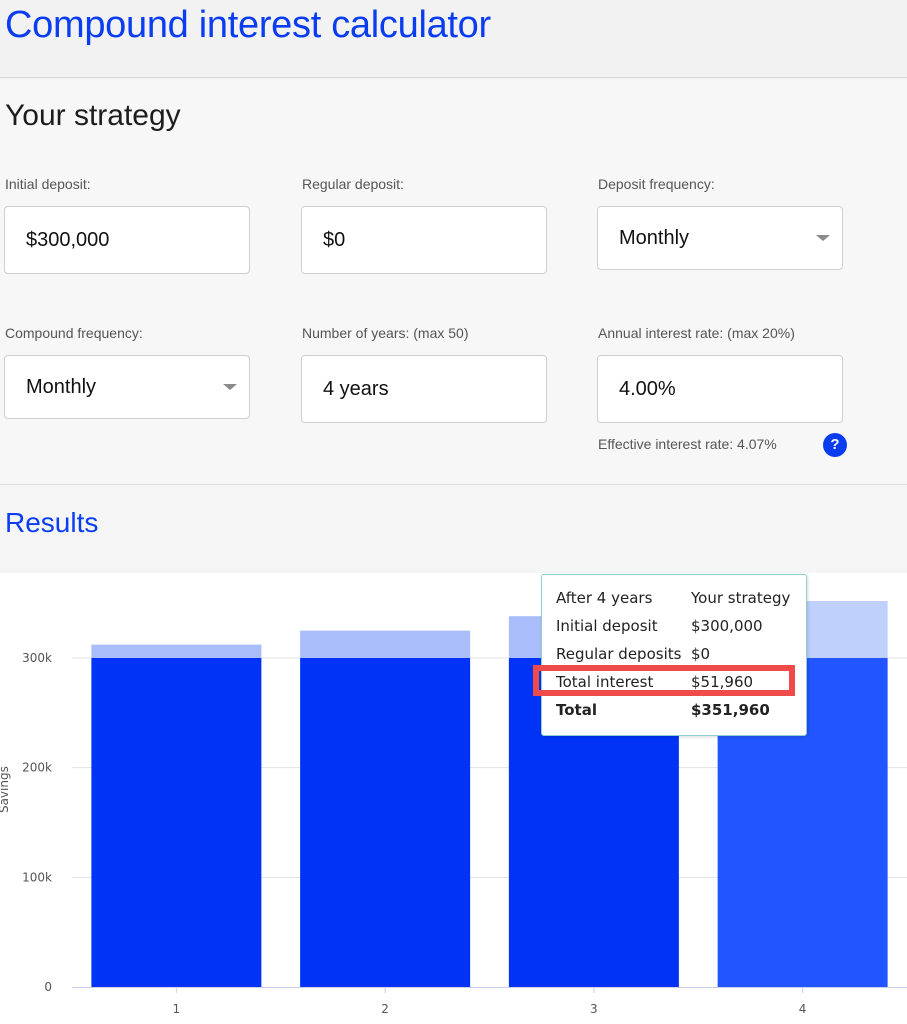 The width and height of the screenshot is (907, 1024). Describe the element at coordinates (676, 713) in the screenshot. I see `tooltip-total-row: Total $351,960` at that location.